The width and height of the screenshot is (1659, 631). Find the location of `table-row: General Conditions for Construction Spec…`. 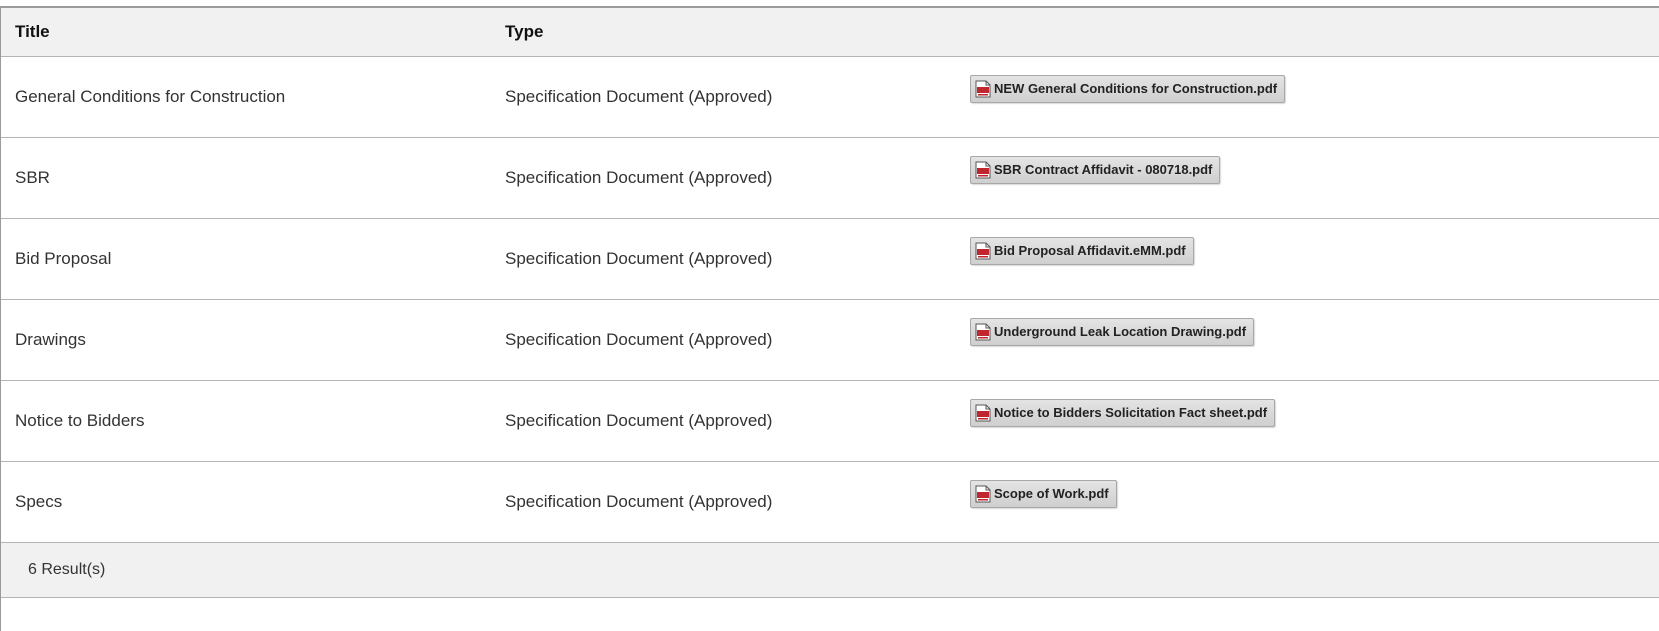

table-row: General Conditions for Construction Spec… is located at coordinates (830, 97).